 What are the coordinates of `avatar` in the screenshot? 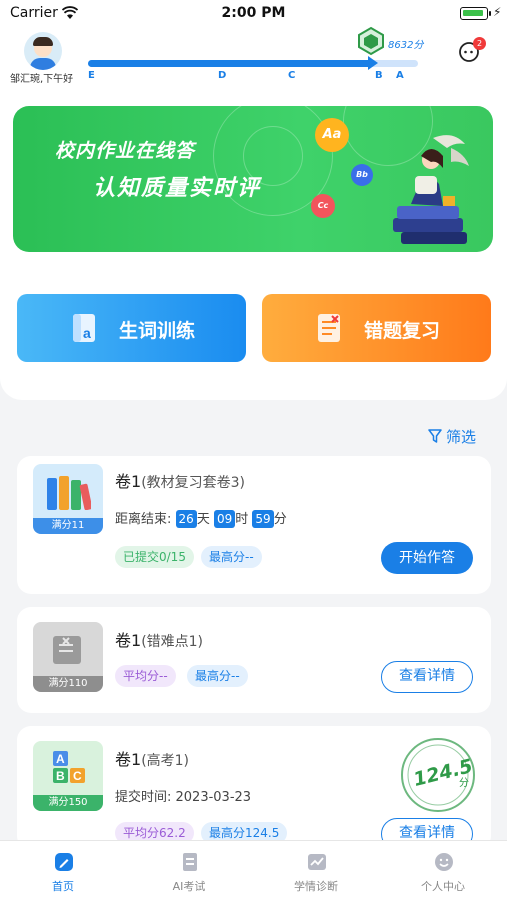 It's located at (43, 51).